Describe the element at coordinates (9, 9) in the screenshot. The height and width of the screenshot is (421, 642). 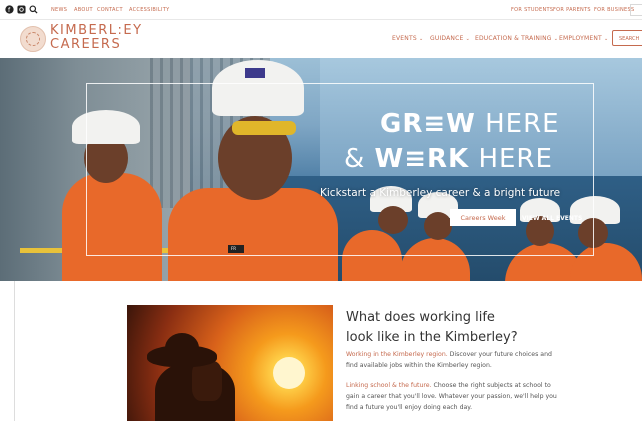
I see `facebook-icon: f` at that location.